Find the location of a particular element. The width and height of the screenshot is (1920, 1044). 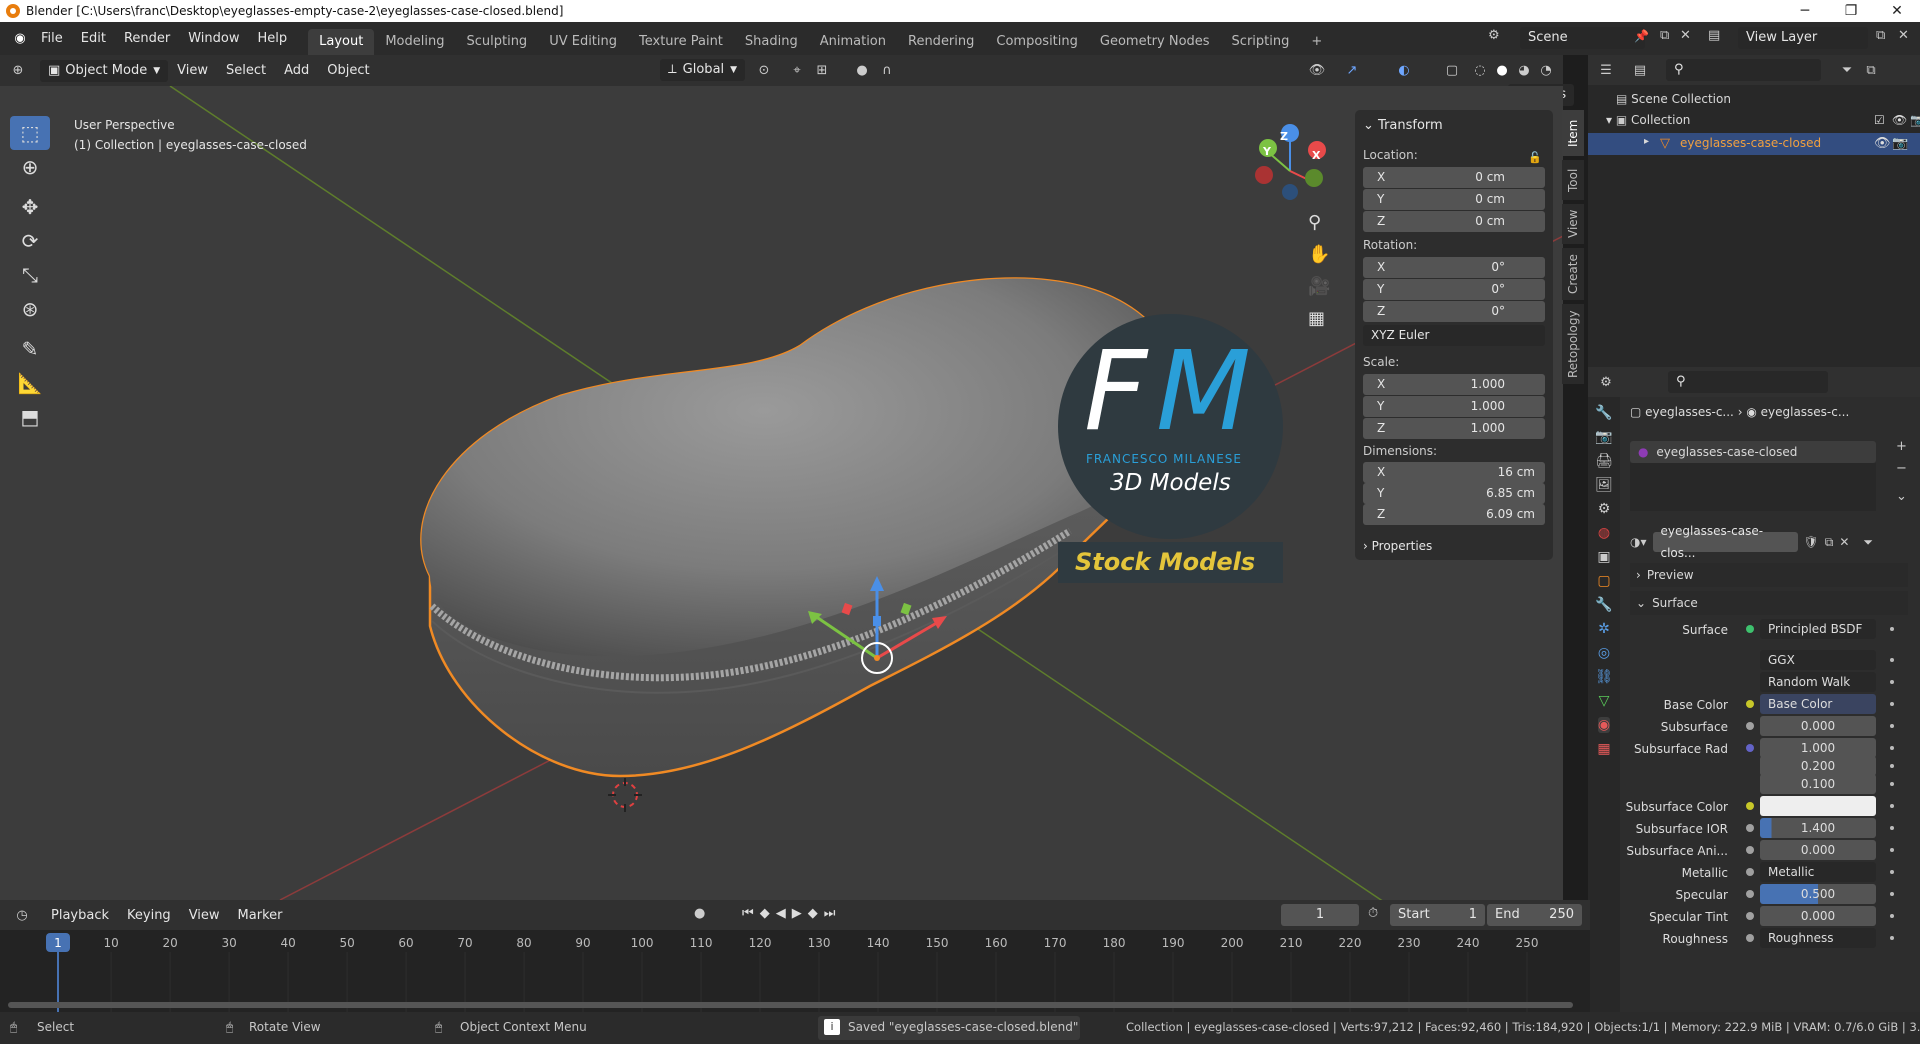

tab-compositing: Compositing is located at coordinates (1037, 42).